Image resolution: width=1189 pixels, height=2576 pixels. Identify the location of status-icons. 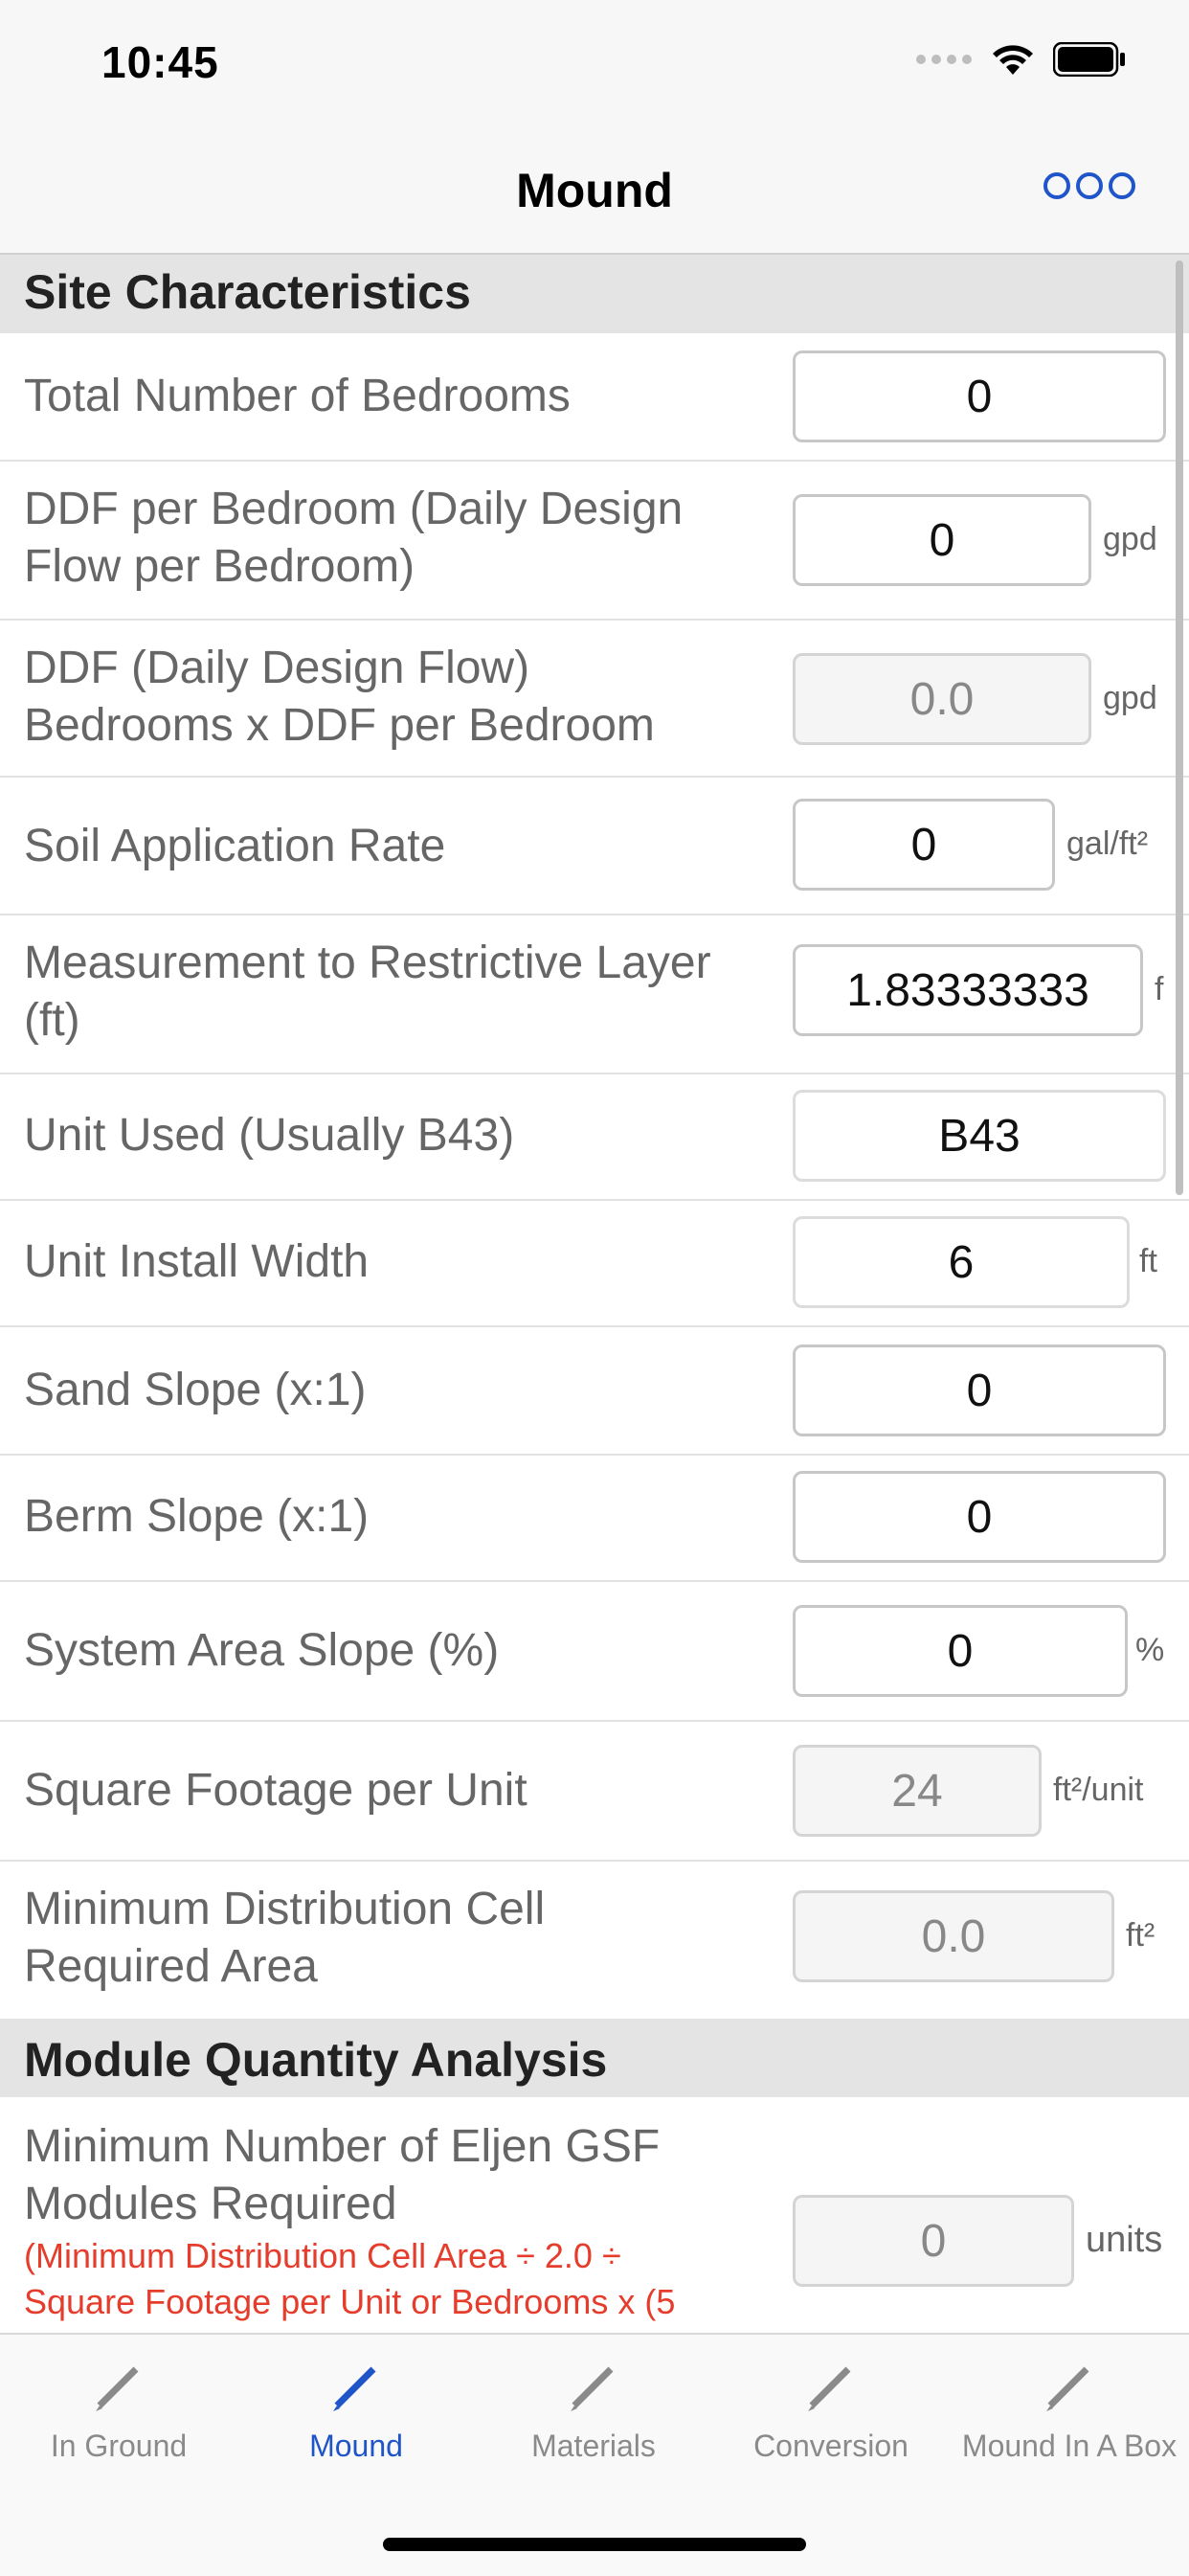
(1020, 59).